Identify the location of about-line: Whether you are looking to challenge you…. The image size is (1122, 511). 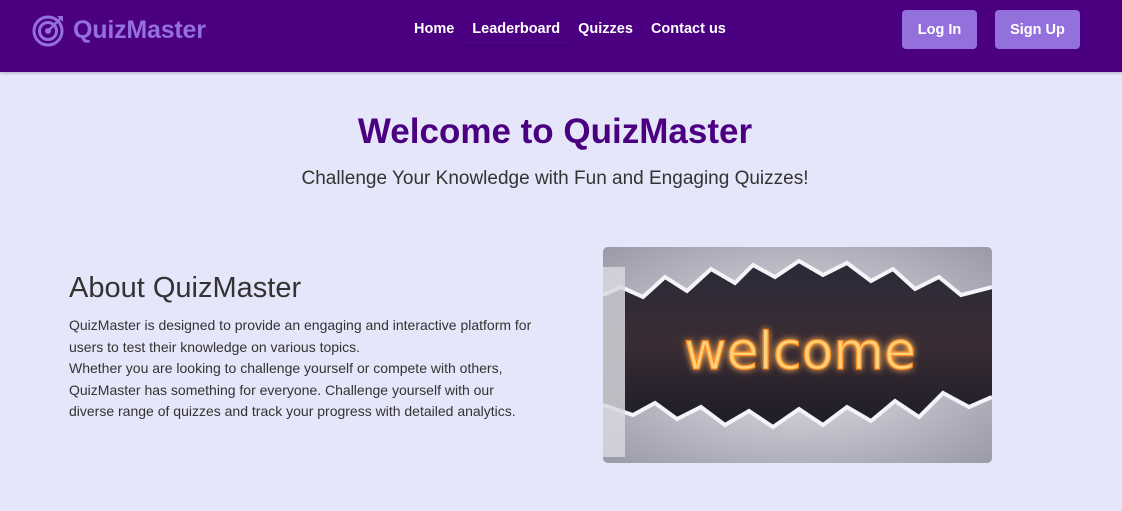
(286, 368).